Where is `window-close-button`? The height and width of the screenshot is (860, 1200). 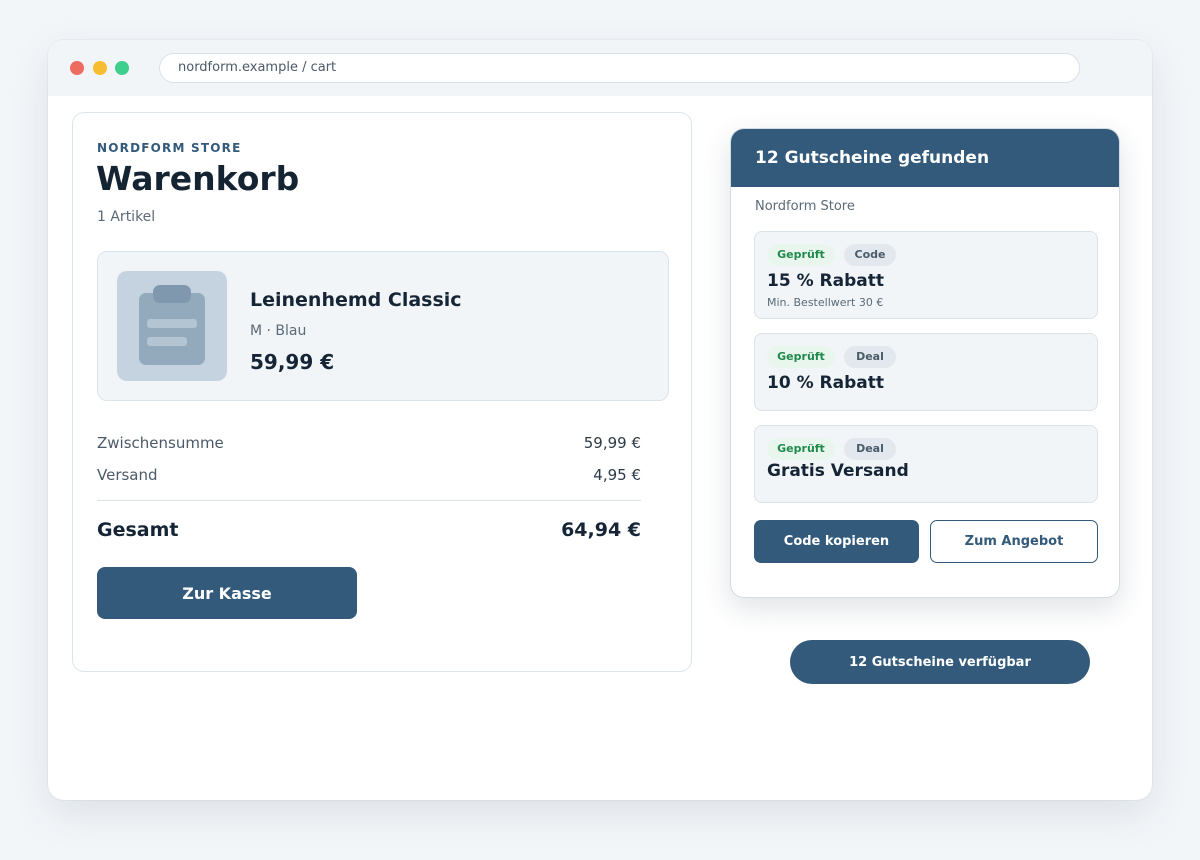 window-close-button is located at coordinates (77, 68).